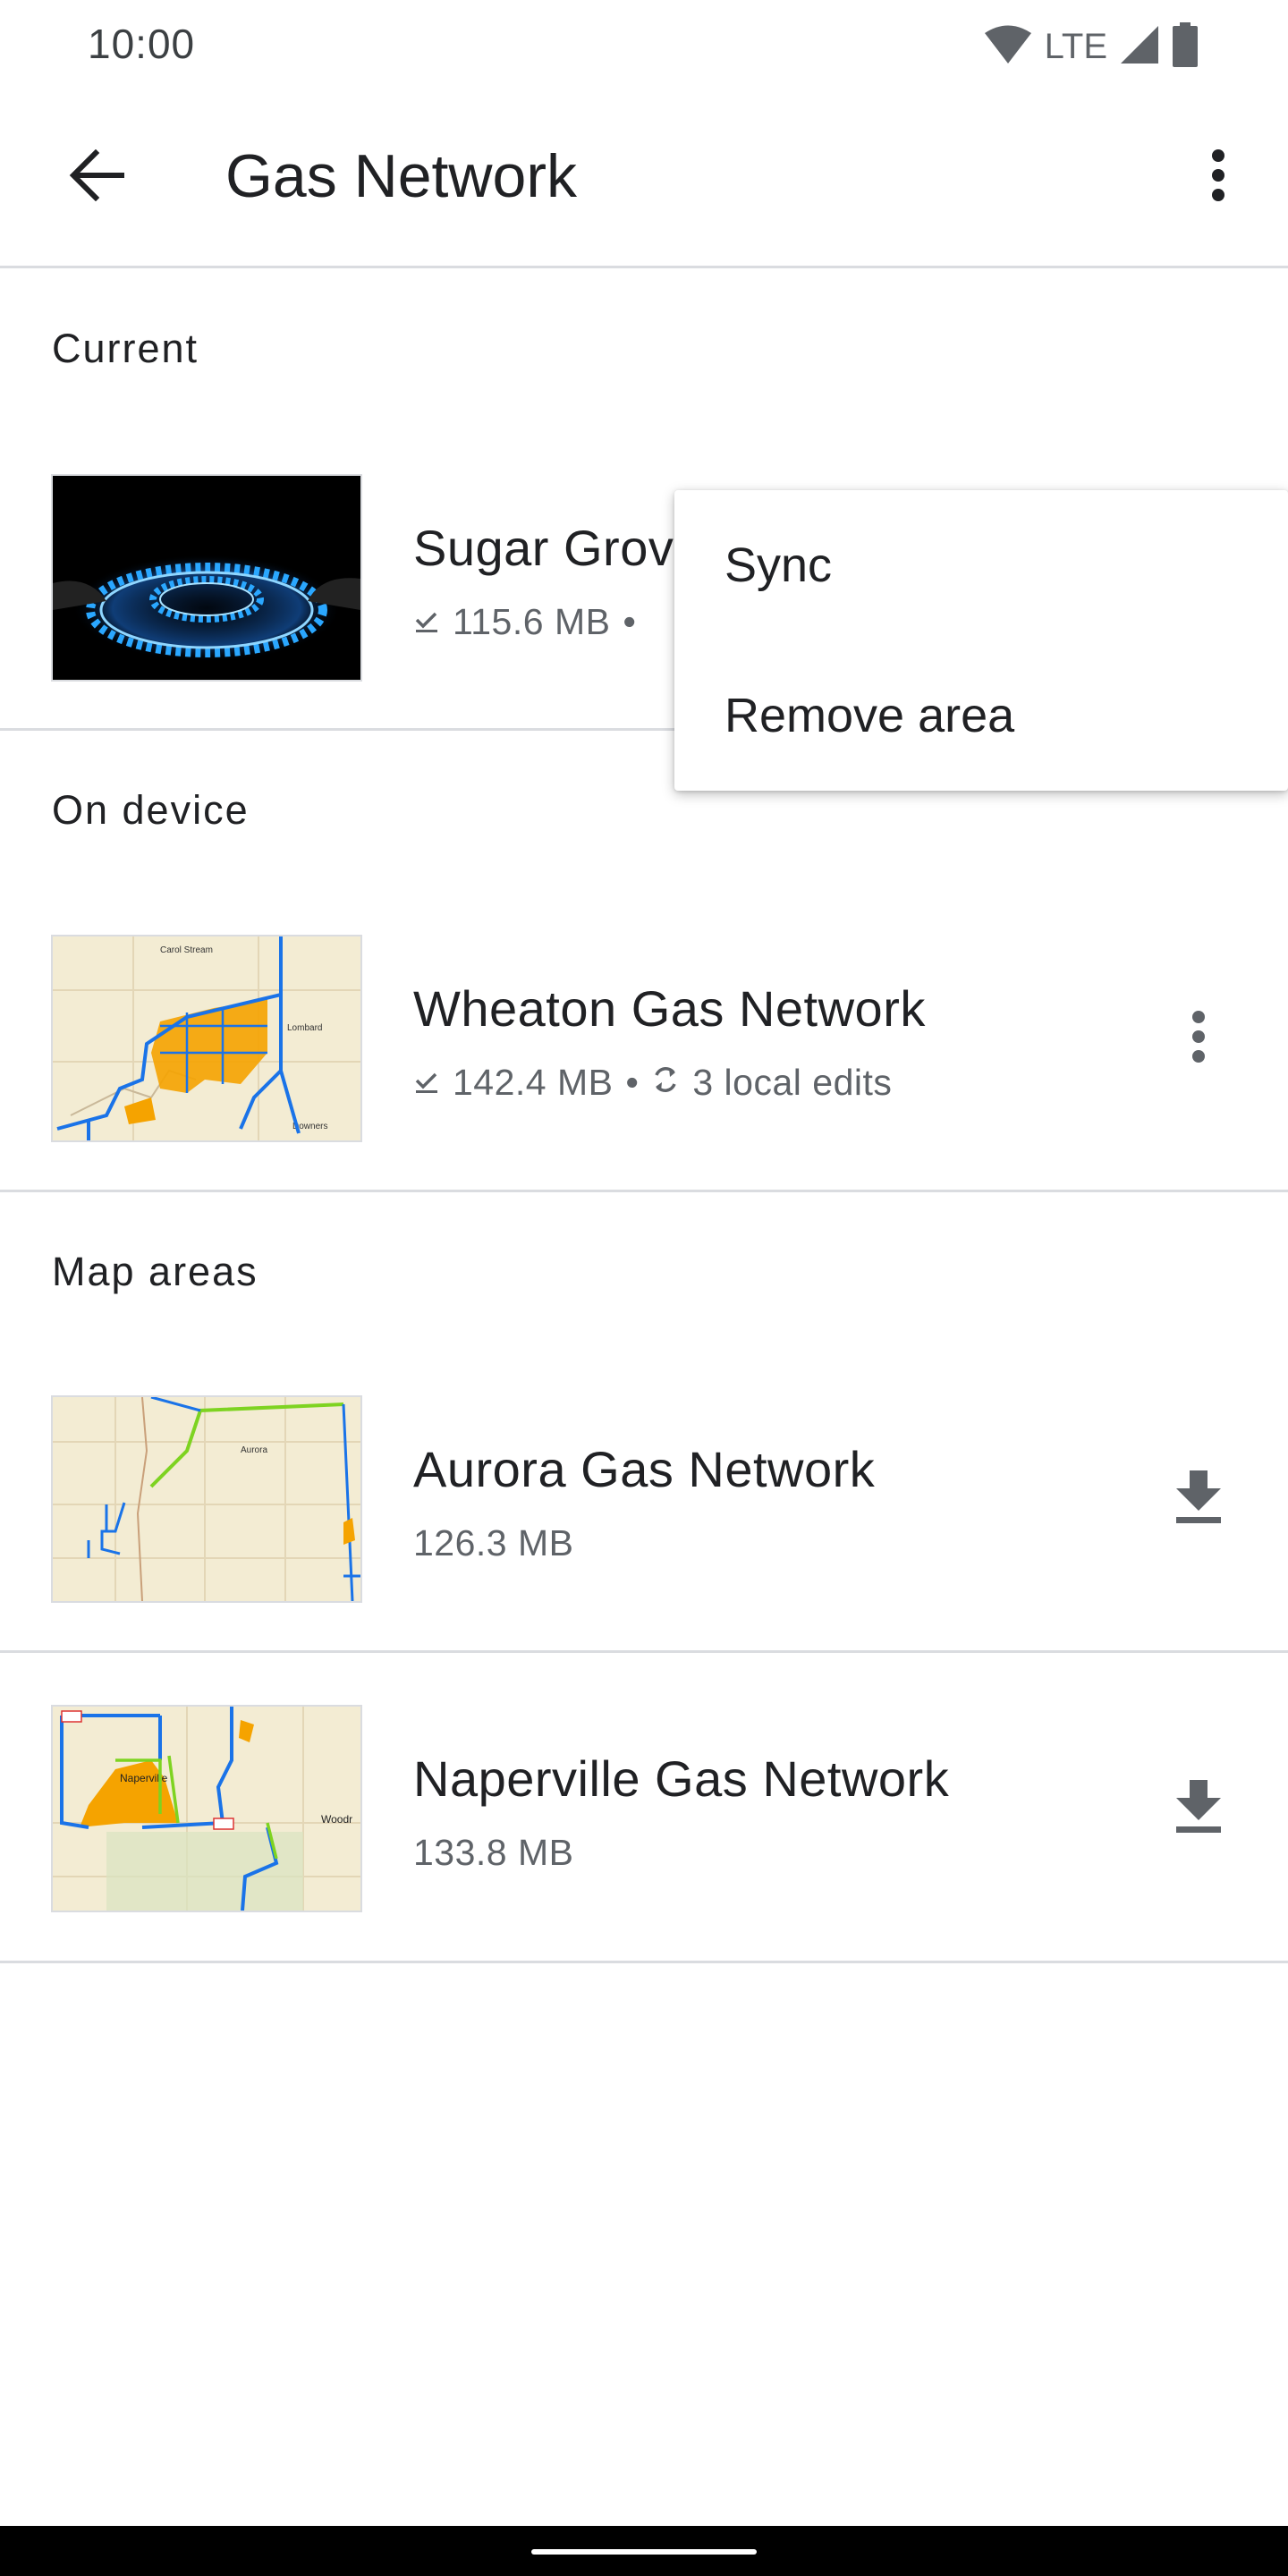  What do you see at coordinates (644, 1502) in the screenshot?
I see `list-item-map-area: Aurora Aurora Gas Network 126.3 MB` at bounding box center [644, 1502].